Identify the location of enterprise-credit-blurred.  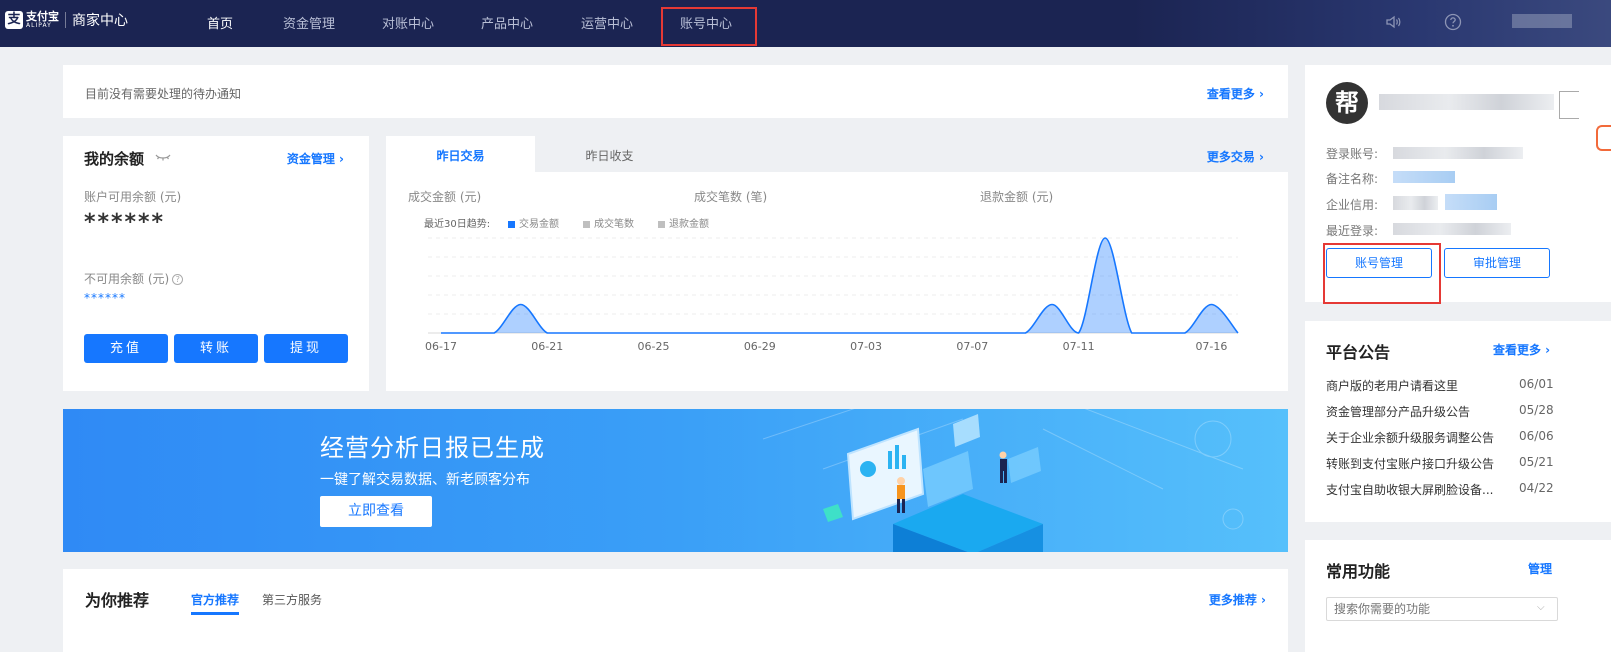
(1415, 203).